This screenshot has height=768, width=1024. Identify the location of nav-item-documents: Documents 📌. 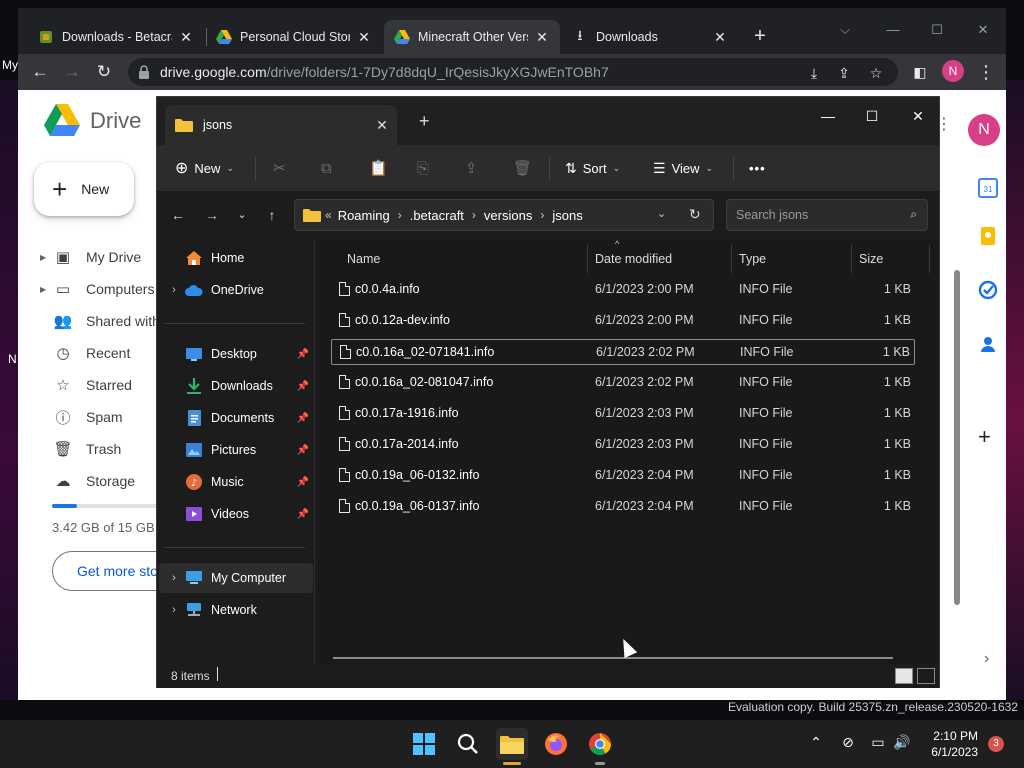
(236, 418).